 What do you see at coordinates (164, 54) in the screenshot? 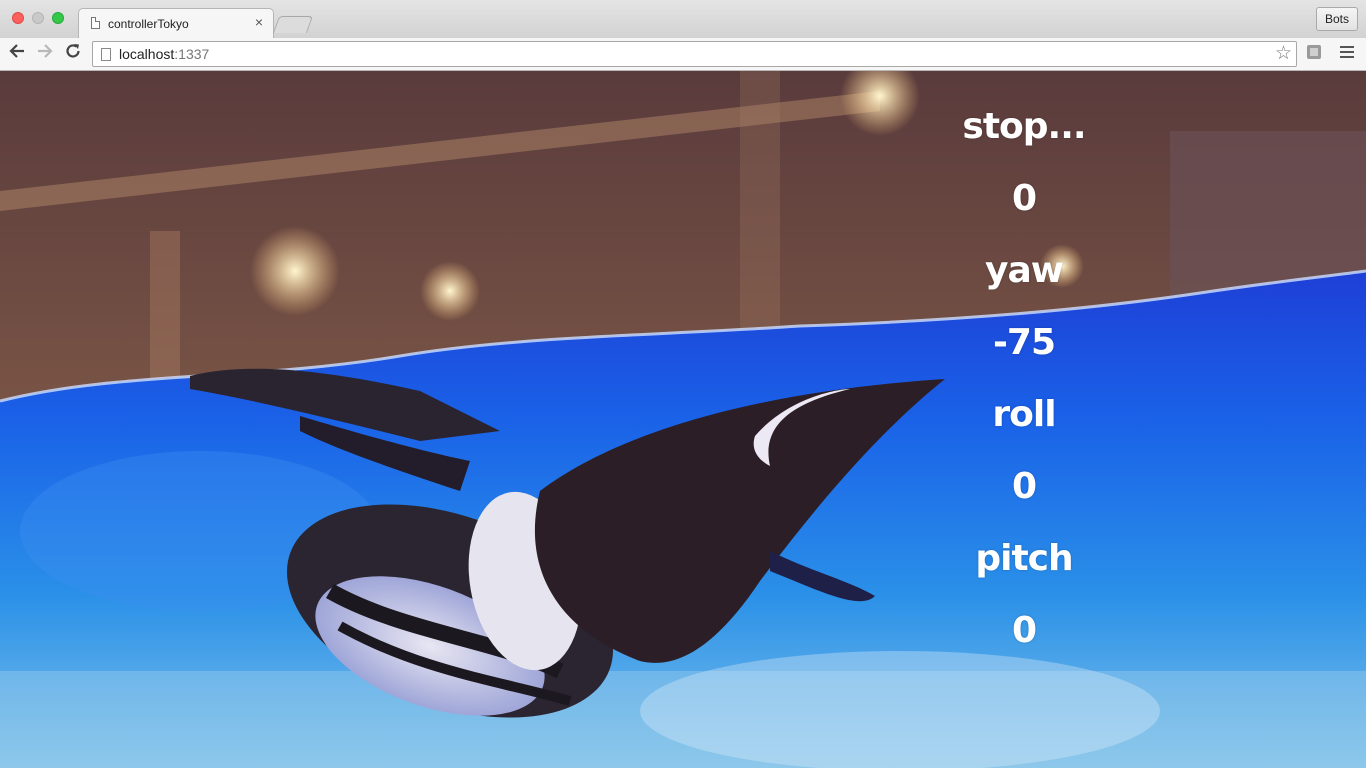
I see `url-text: localhost:1337` at bounding box center [164, 54].